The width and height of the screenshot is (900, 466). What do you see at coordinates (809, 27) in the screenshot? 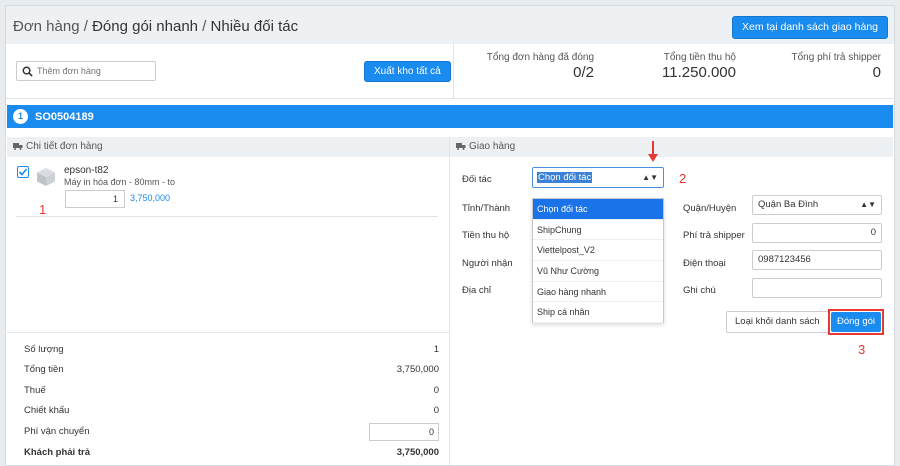
I see `view-delivery-list-button: Xem tại danh sách giao hàng` at bounding box center [809, 27].